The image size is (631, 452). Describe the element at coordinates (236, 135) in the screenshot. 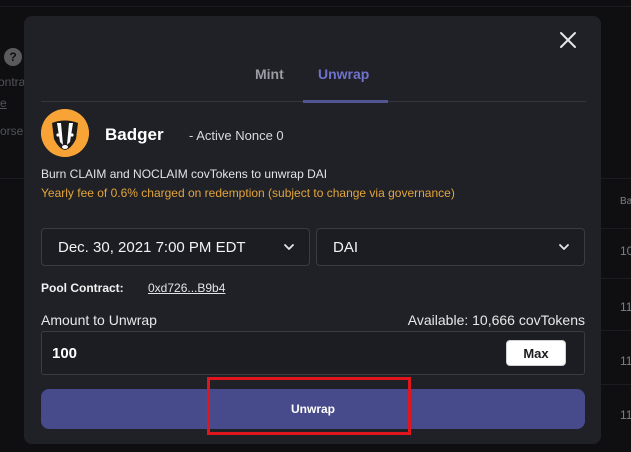

I see `active-nonce: - Active Nonce 0` at that location.